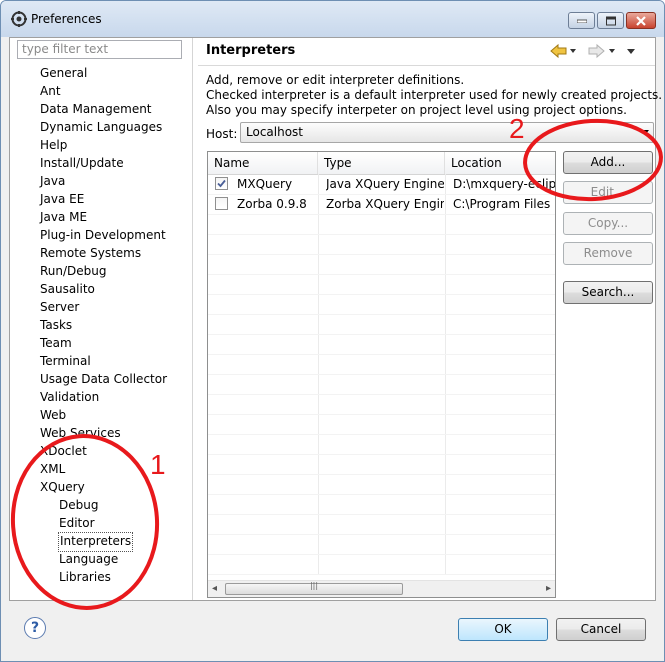 This screenshot has height=662, width=665. What do you see at coordinates (103, 379) in the screenshot?
I see `tree-item: Usage Data Collector` at bounding box center [103, 379].